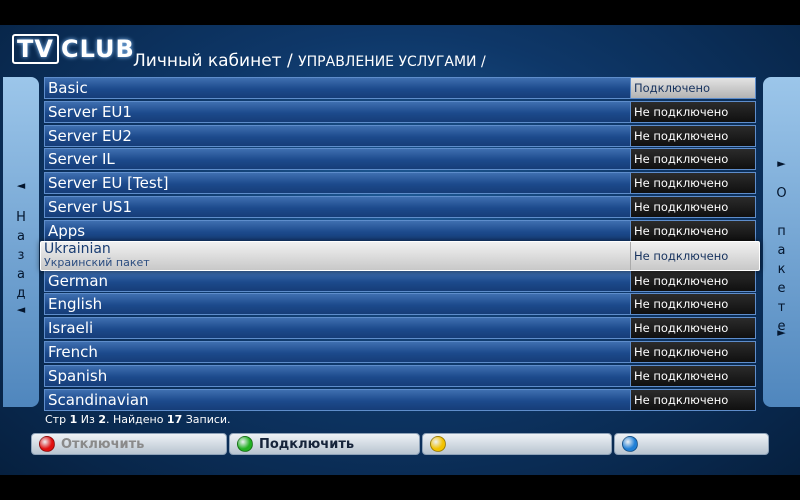 This screenshot has height=500, width=800. Describe the element at coordinates (21, 217) in the screenshot. I see `back-letter: Н` at that location.